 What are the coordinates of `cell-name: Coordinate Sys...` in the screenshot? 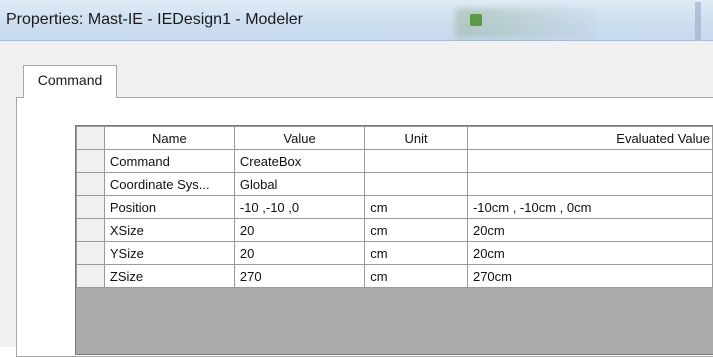 It's located at (169, 184).